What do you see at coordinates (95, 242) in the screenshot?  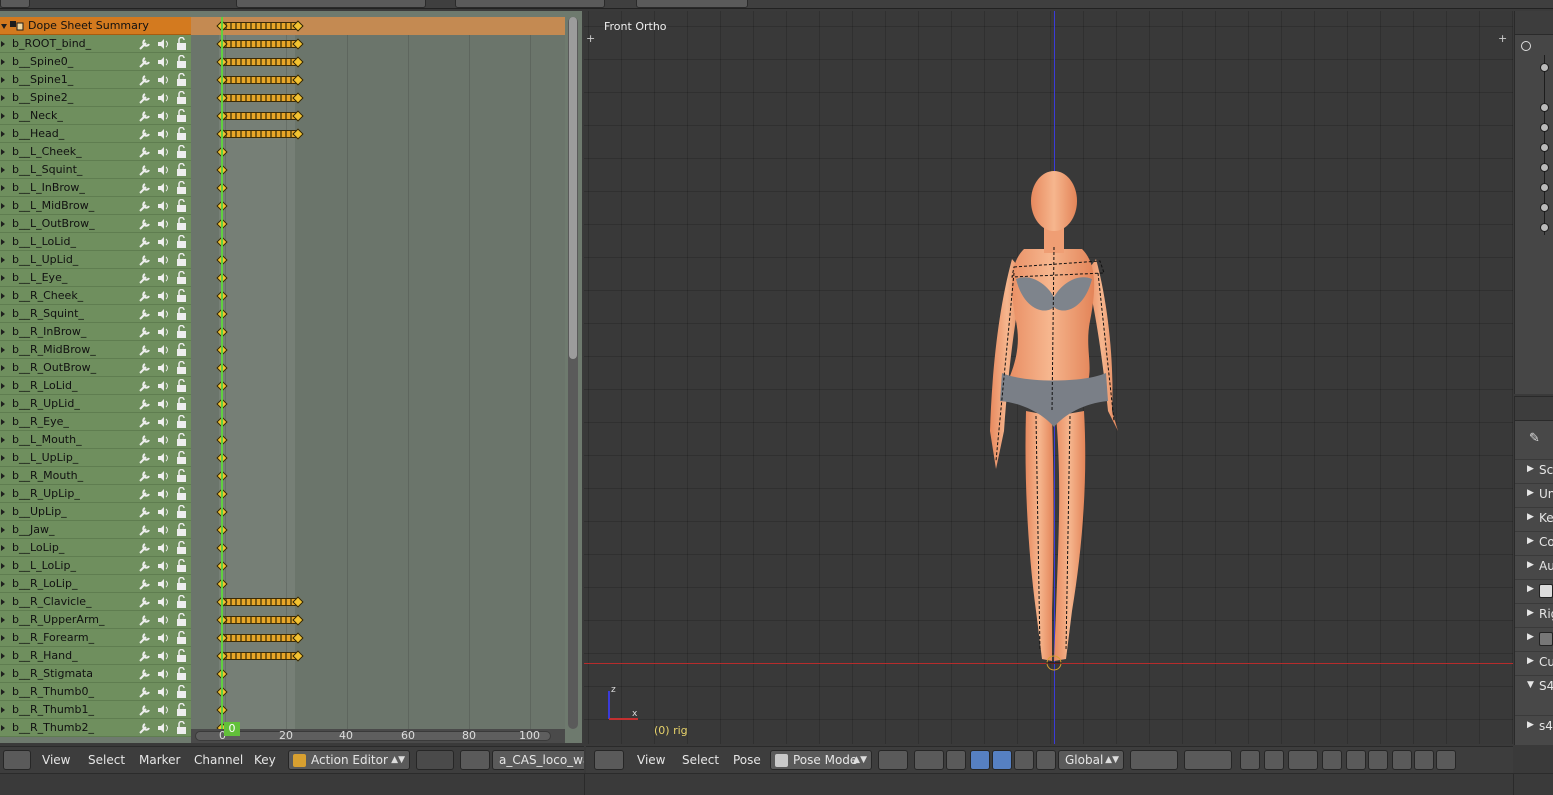 I see `channel-row: b__L_LoLid_` at bounding box center [95, 242].